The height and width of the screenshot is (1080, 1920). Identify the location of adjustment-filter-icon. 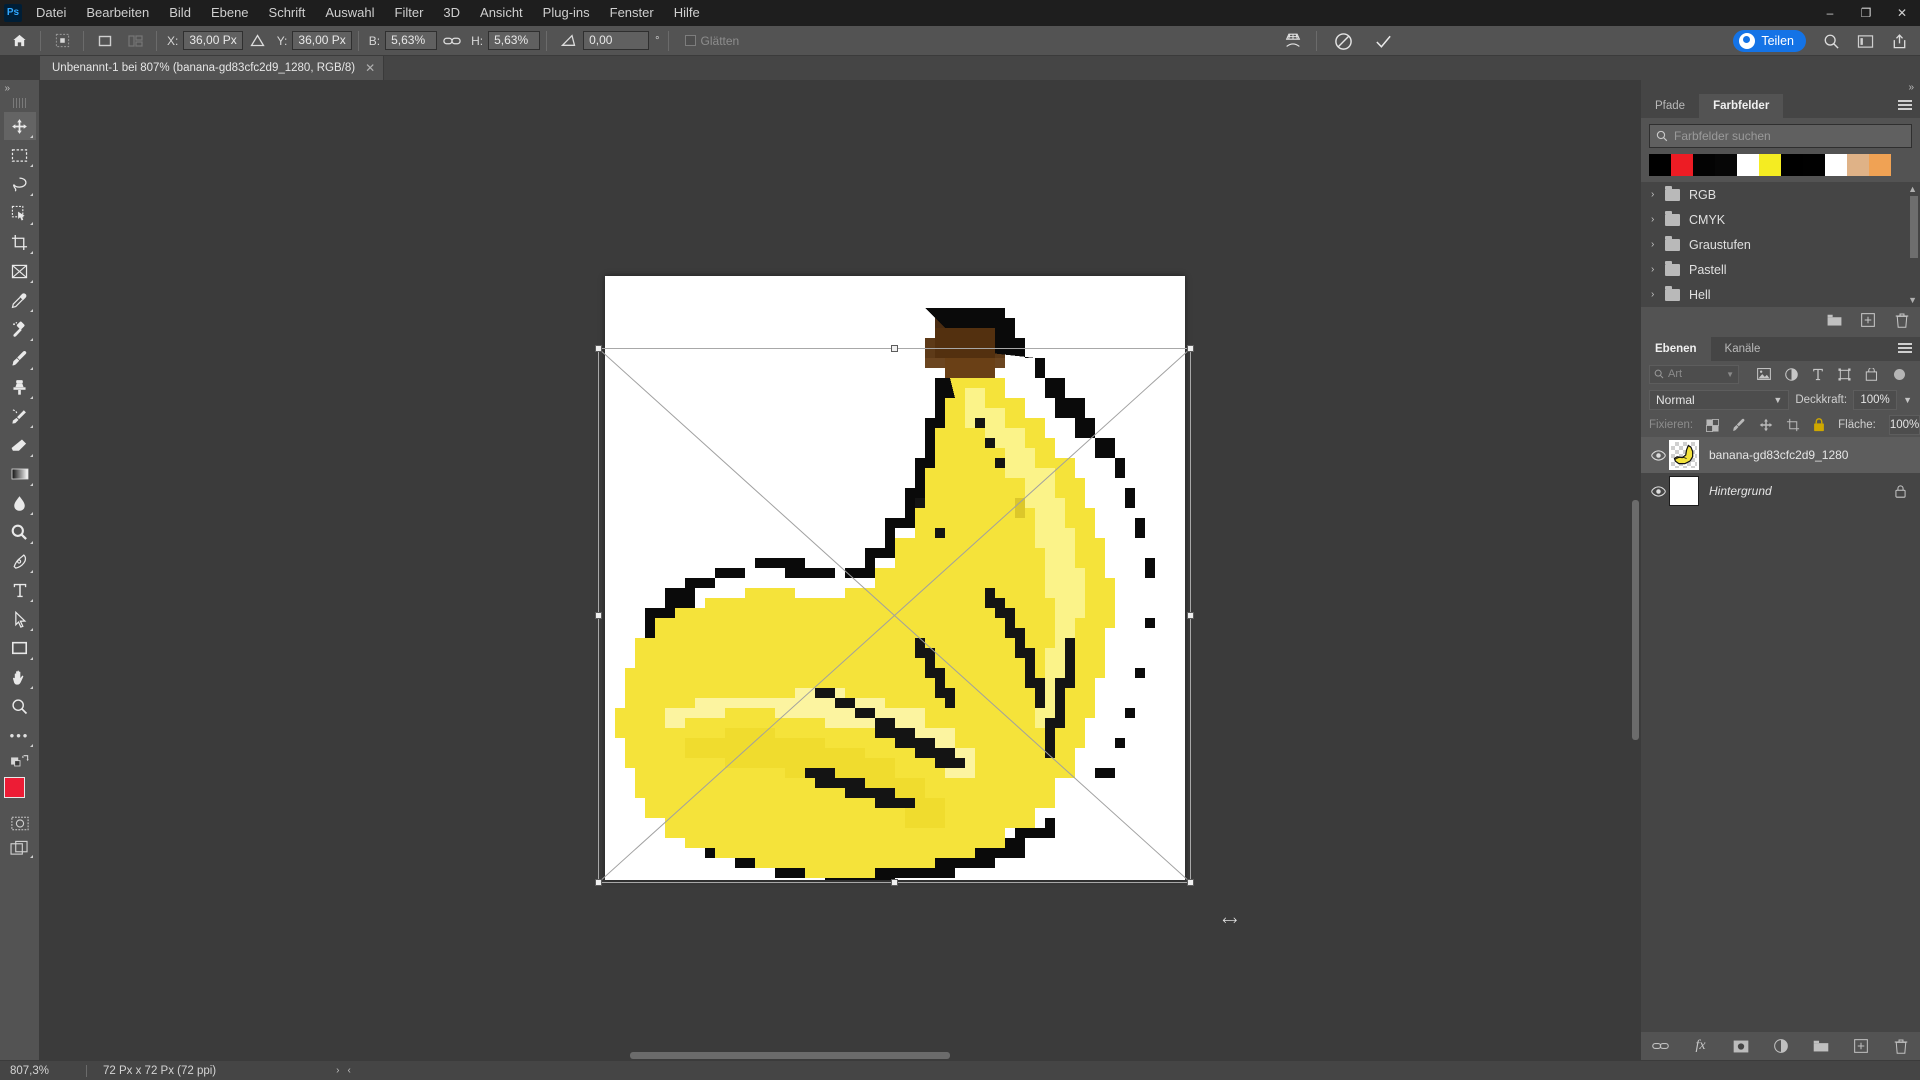
(1791, 374).